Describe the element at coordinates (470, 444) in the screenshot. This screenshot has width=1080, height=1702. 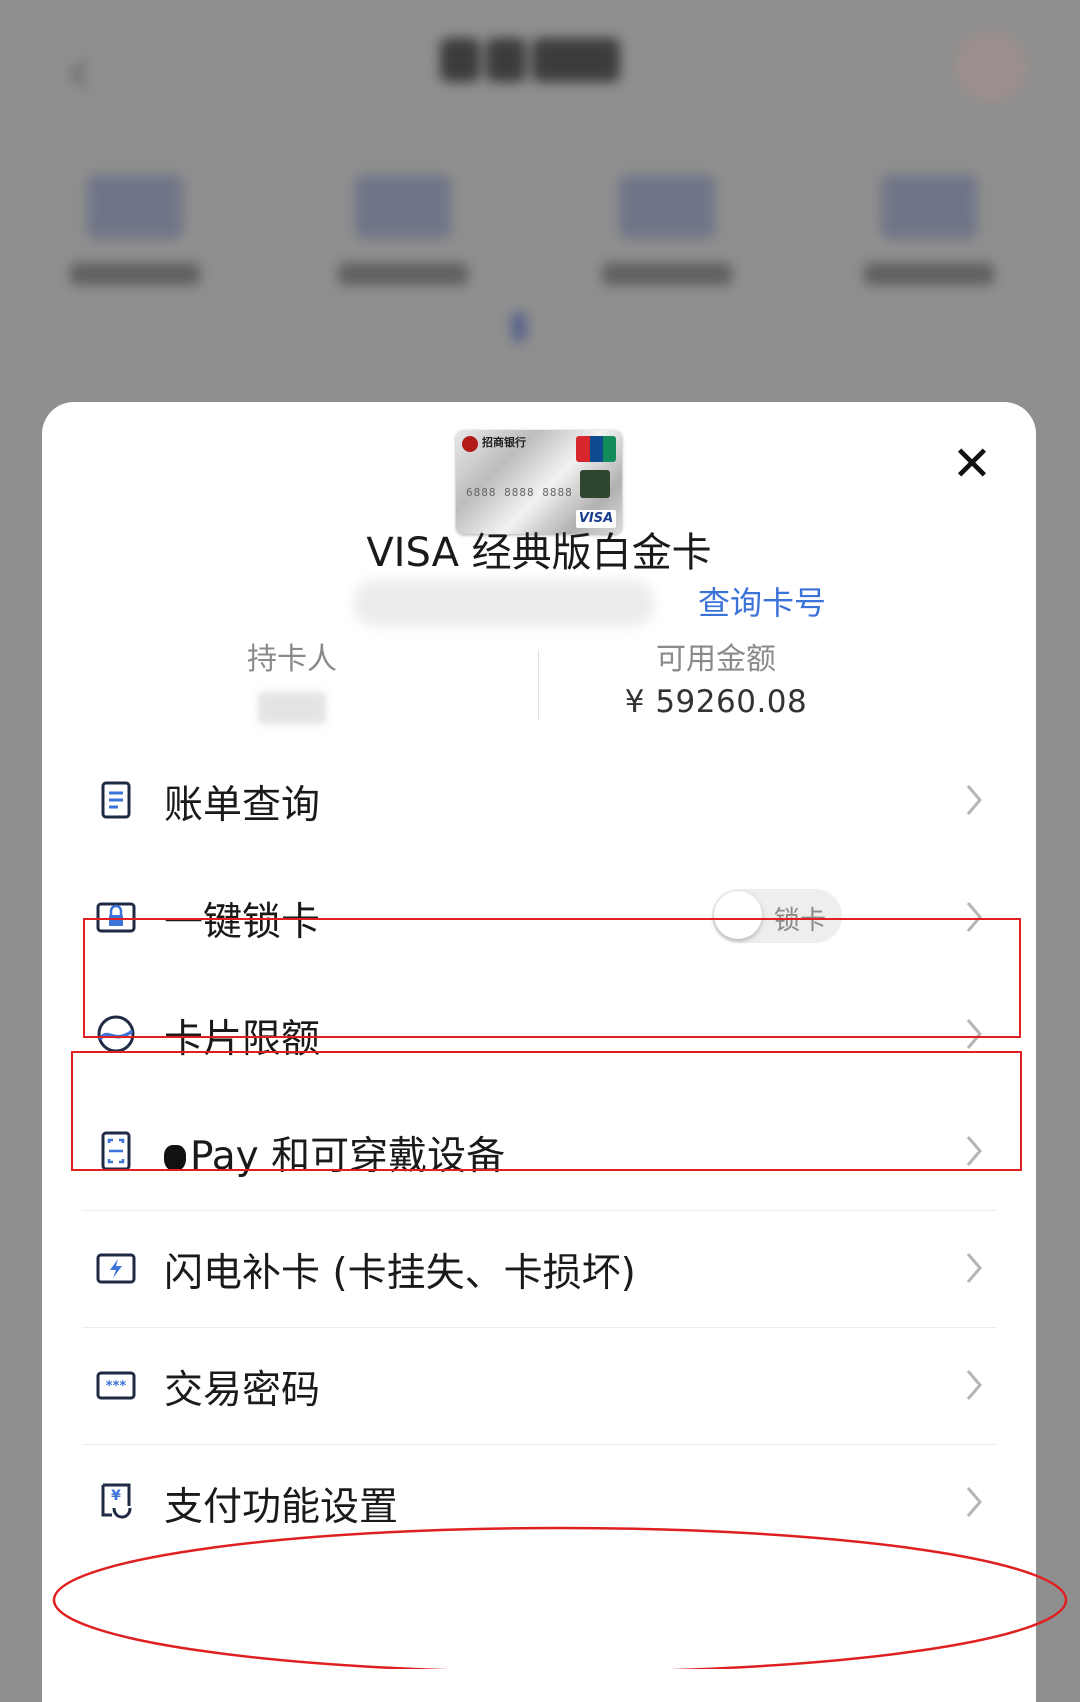
I see `bank-logo-icon` at that location.